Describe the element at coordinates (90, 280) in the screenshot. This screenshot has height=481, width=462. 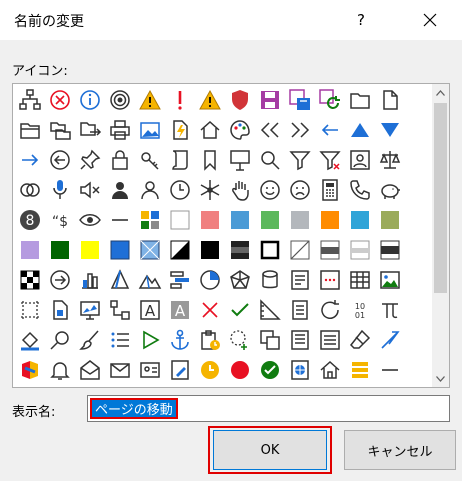
I see `bar-chart-icon` at that location.